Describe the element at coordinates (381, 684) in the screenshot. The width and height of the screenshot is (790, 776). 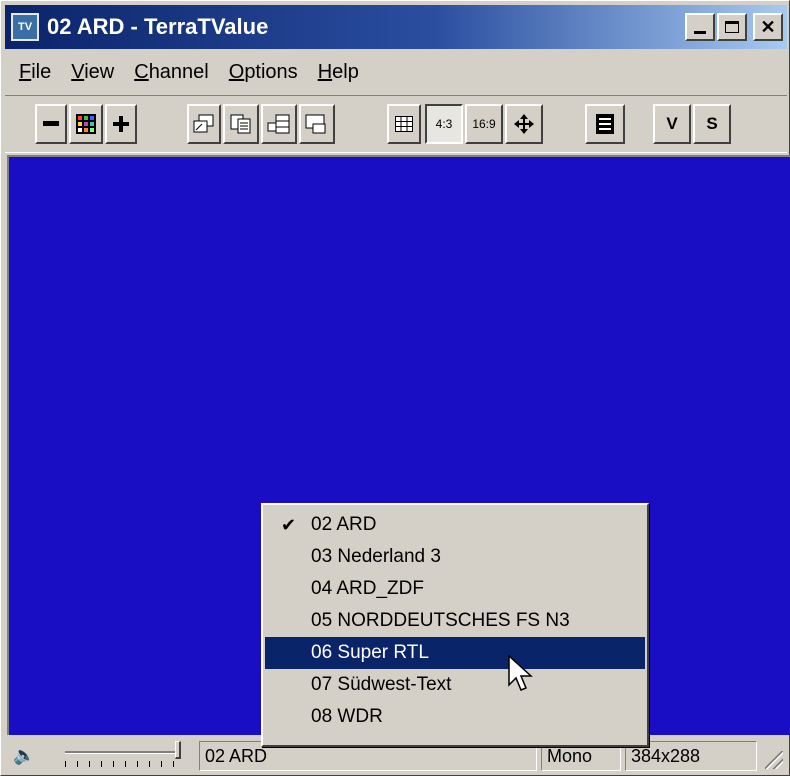
I see `channel-item-label: 07 Südwest-Text` at that location.